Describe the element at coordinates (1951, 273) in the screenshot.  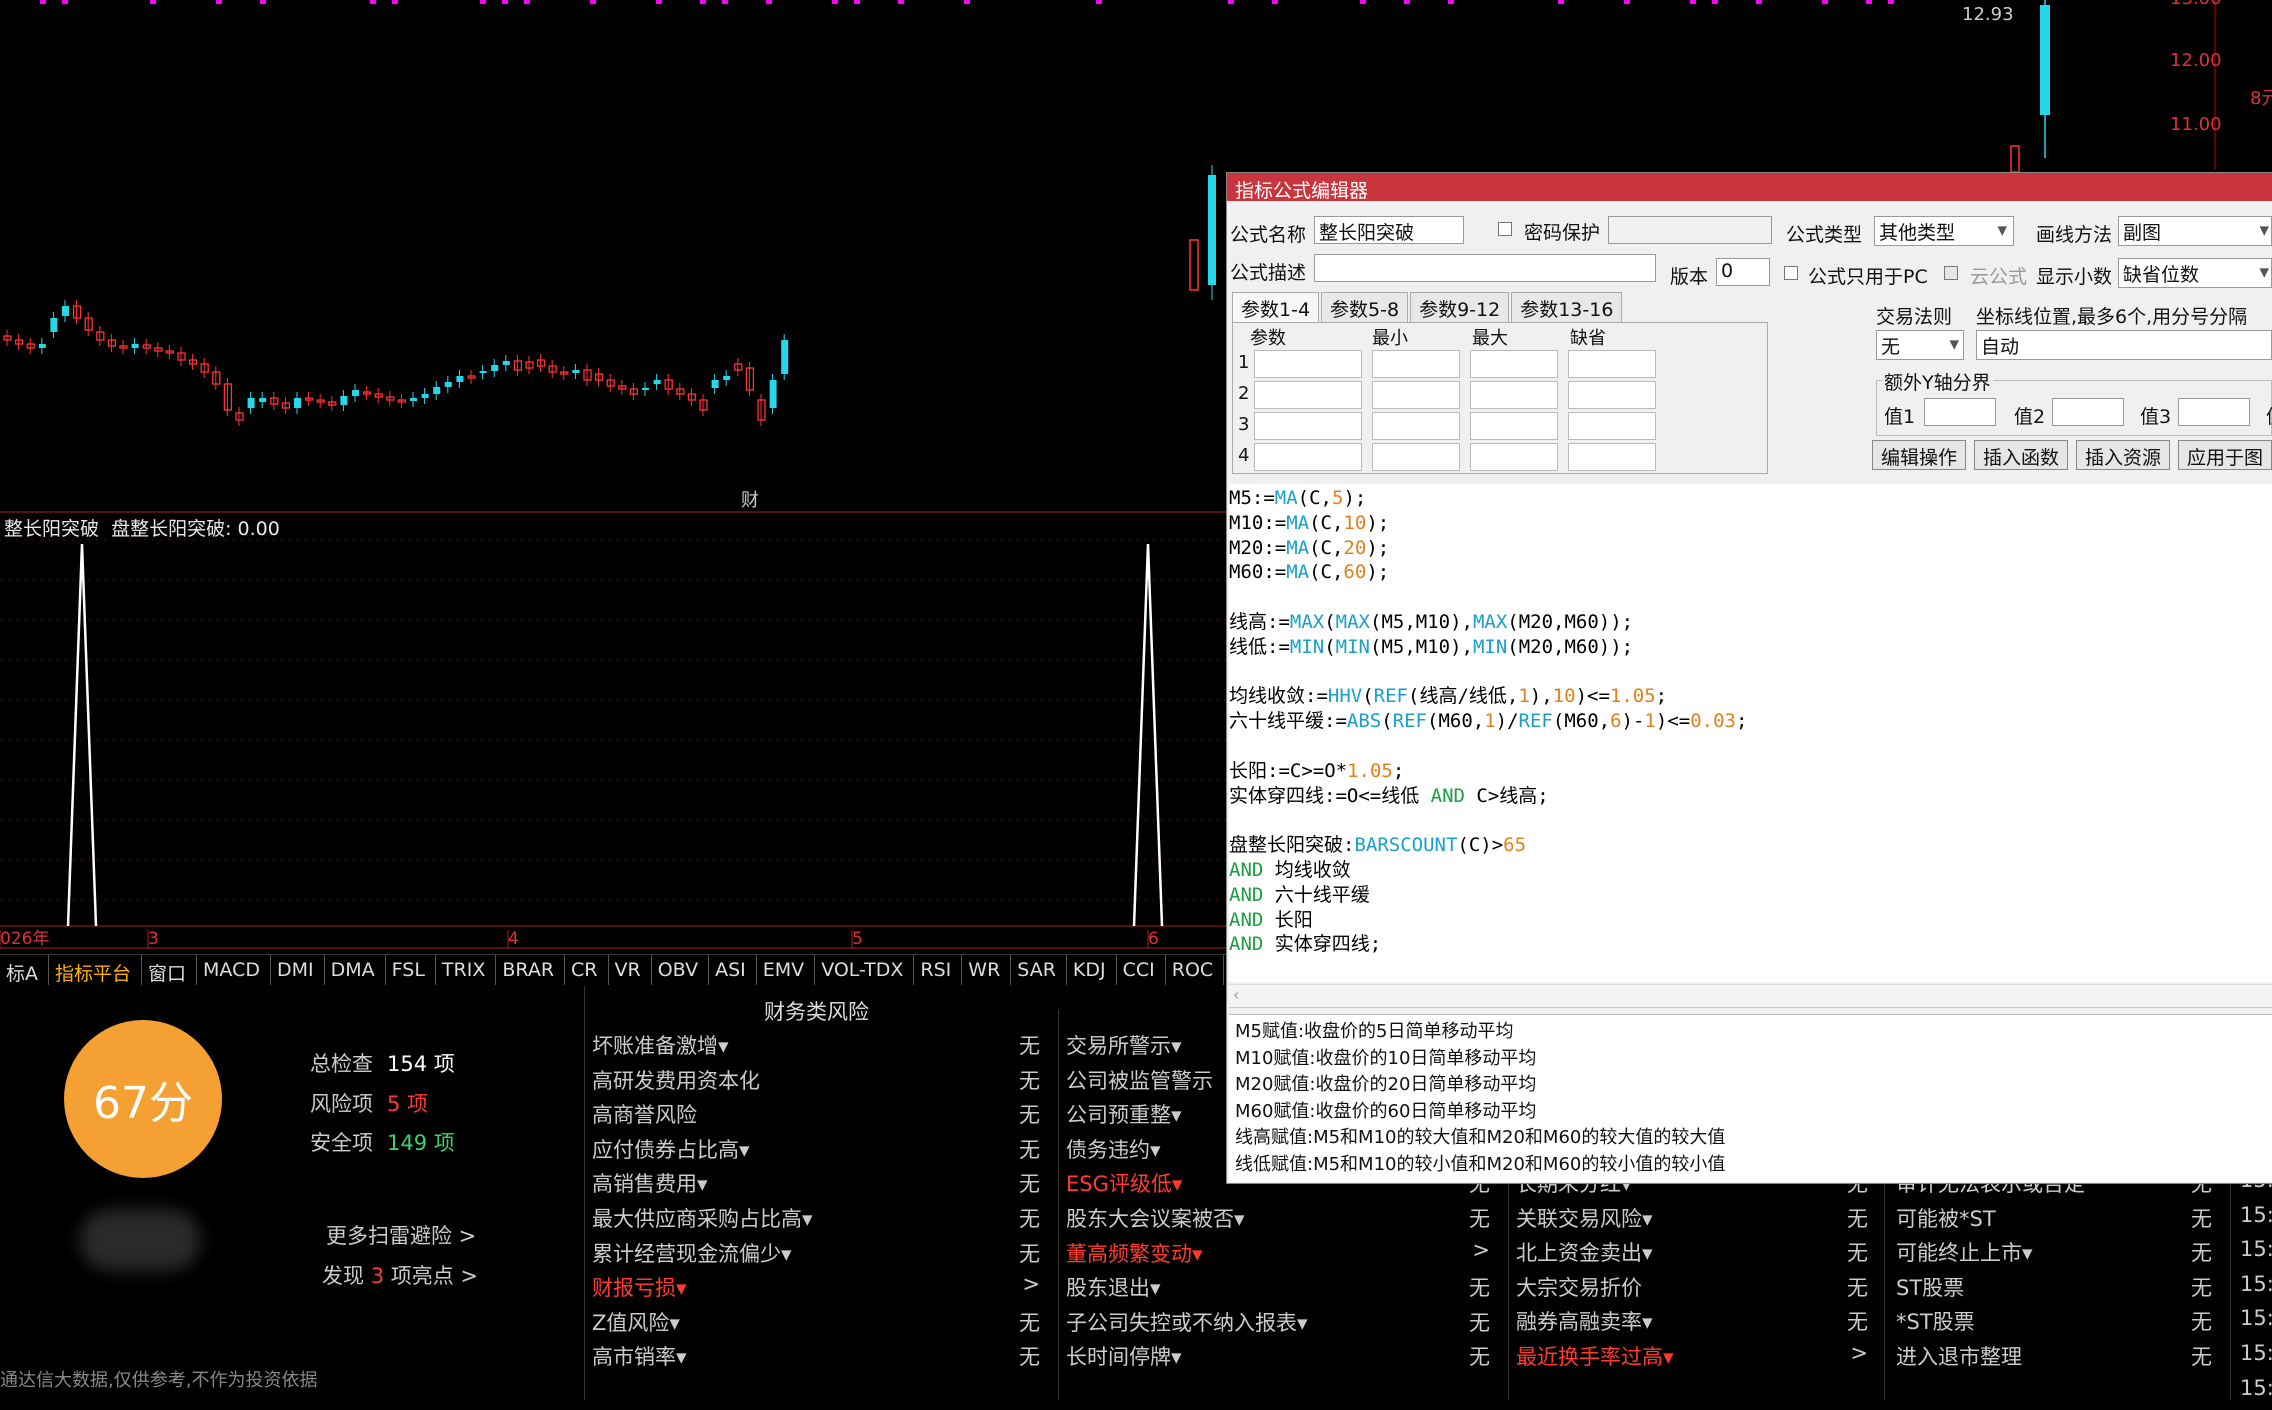
I see `cloud-formula-checkbox` at that location.